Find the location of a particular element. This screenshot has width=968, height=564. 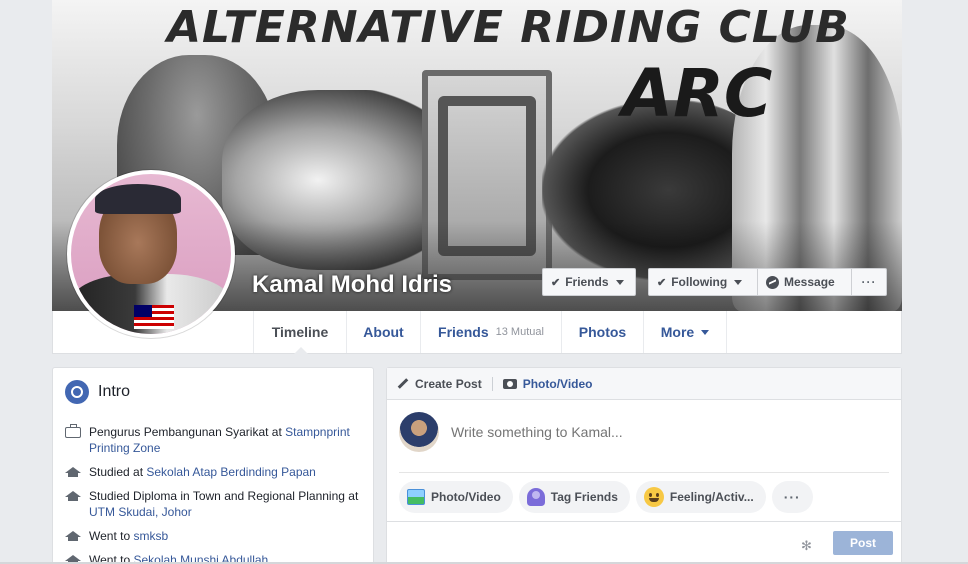

tag-person-icon is located at coordinates (535, 497).